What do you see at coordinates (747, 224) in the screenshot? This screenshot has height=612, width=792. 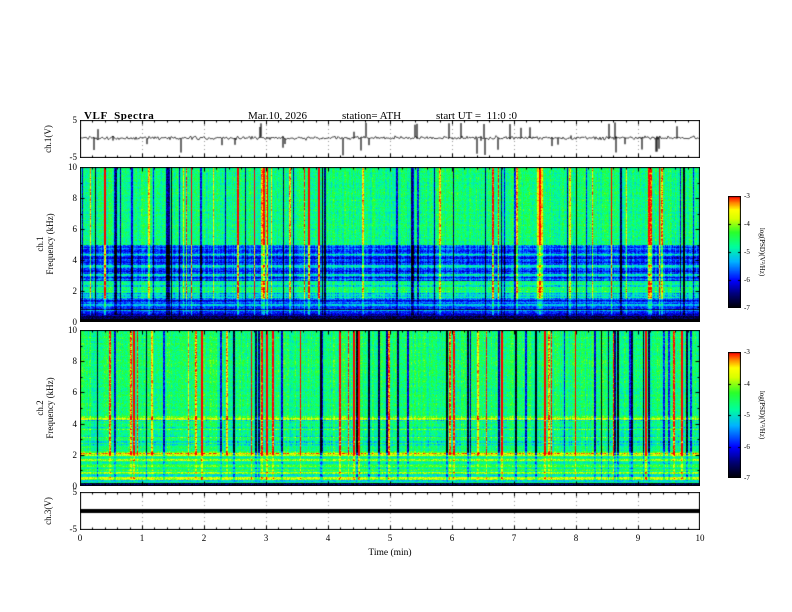 I see `colorbar1-tick-label: -4` at bounding box center [747, 224].